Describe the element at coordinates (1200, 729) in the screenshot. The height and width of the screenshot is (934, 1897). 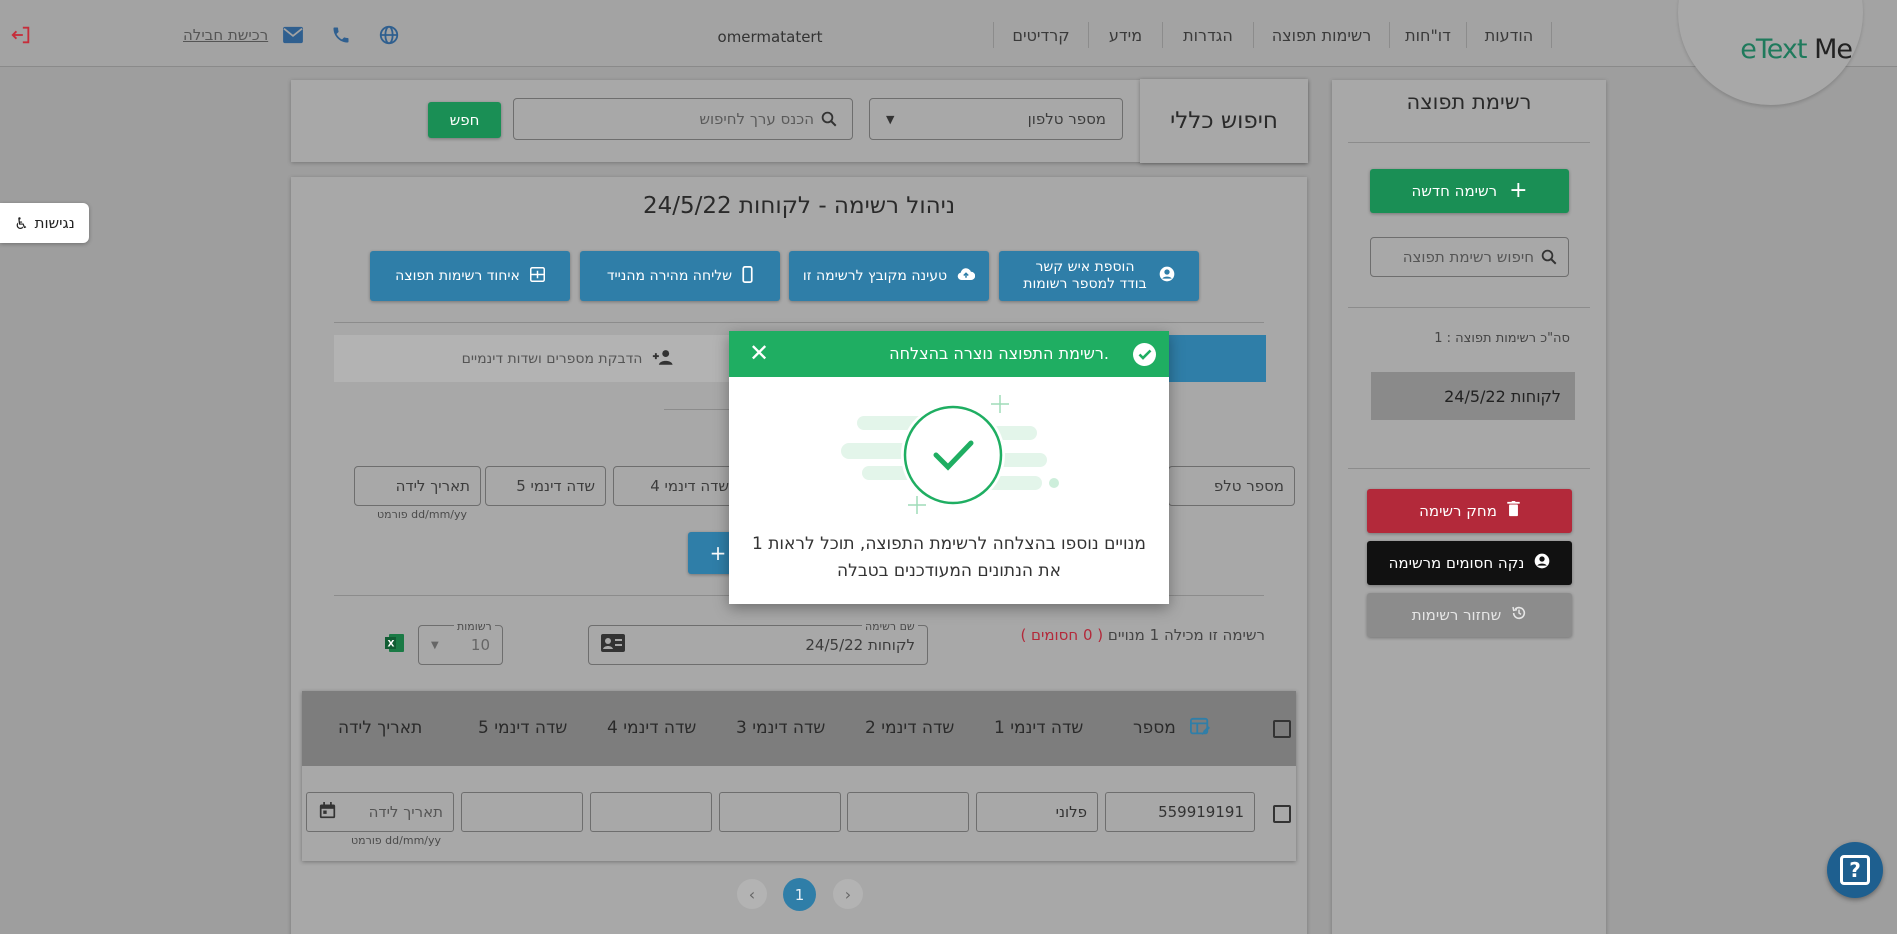
I see `edit-columns-icon` at that location.